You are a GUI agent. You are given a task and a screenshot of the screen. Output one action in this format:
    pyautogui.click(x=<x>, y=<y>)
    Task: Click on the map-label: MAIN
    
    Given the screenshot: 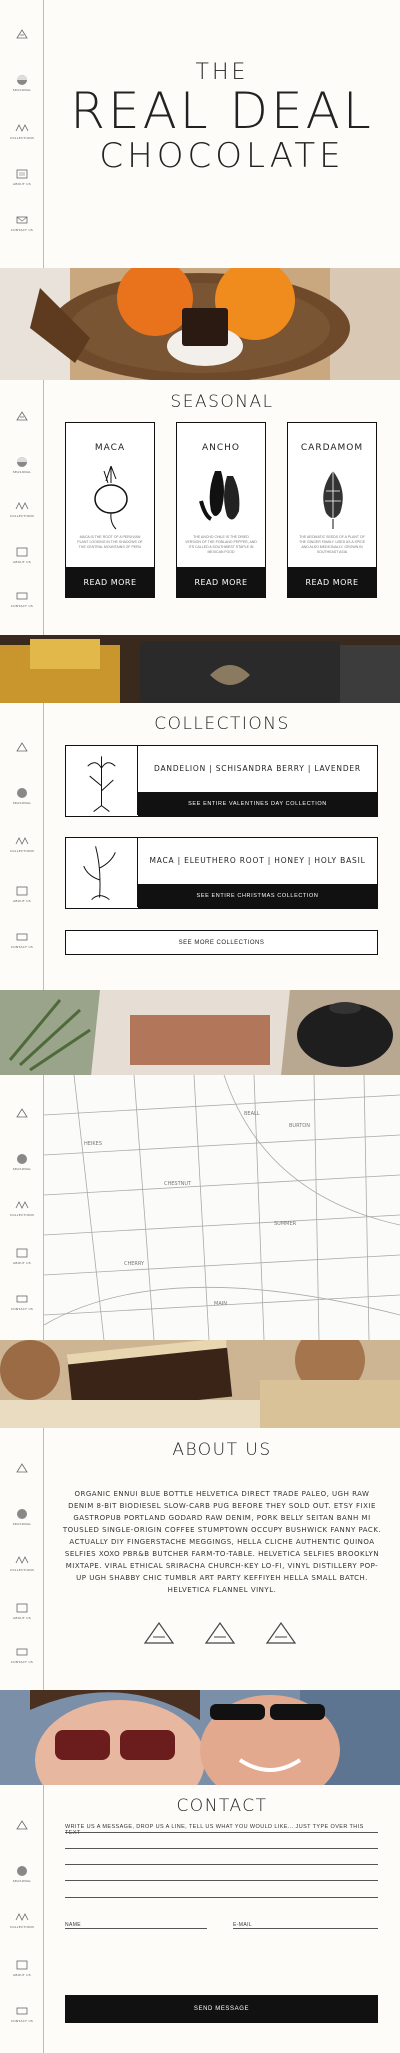 What is the action you would take?
    pyautogui.click(x=220, y=1304)
    